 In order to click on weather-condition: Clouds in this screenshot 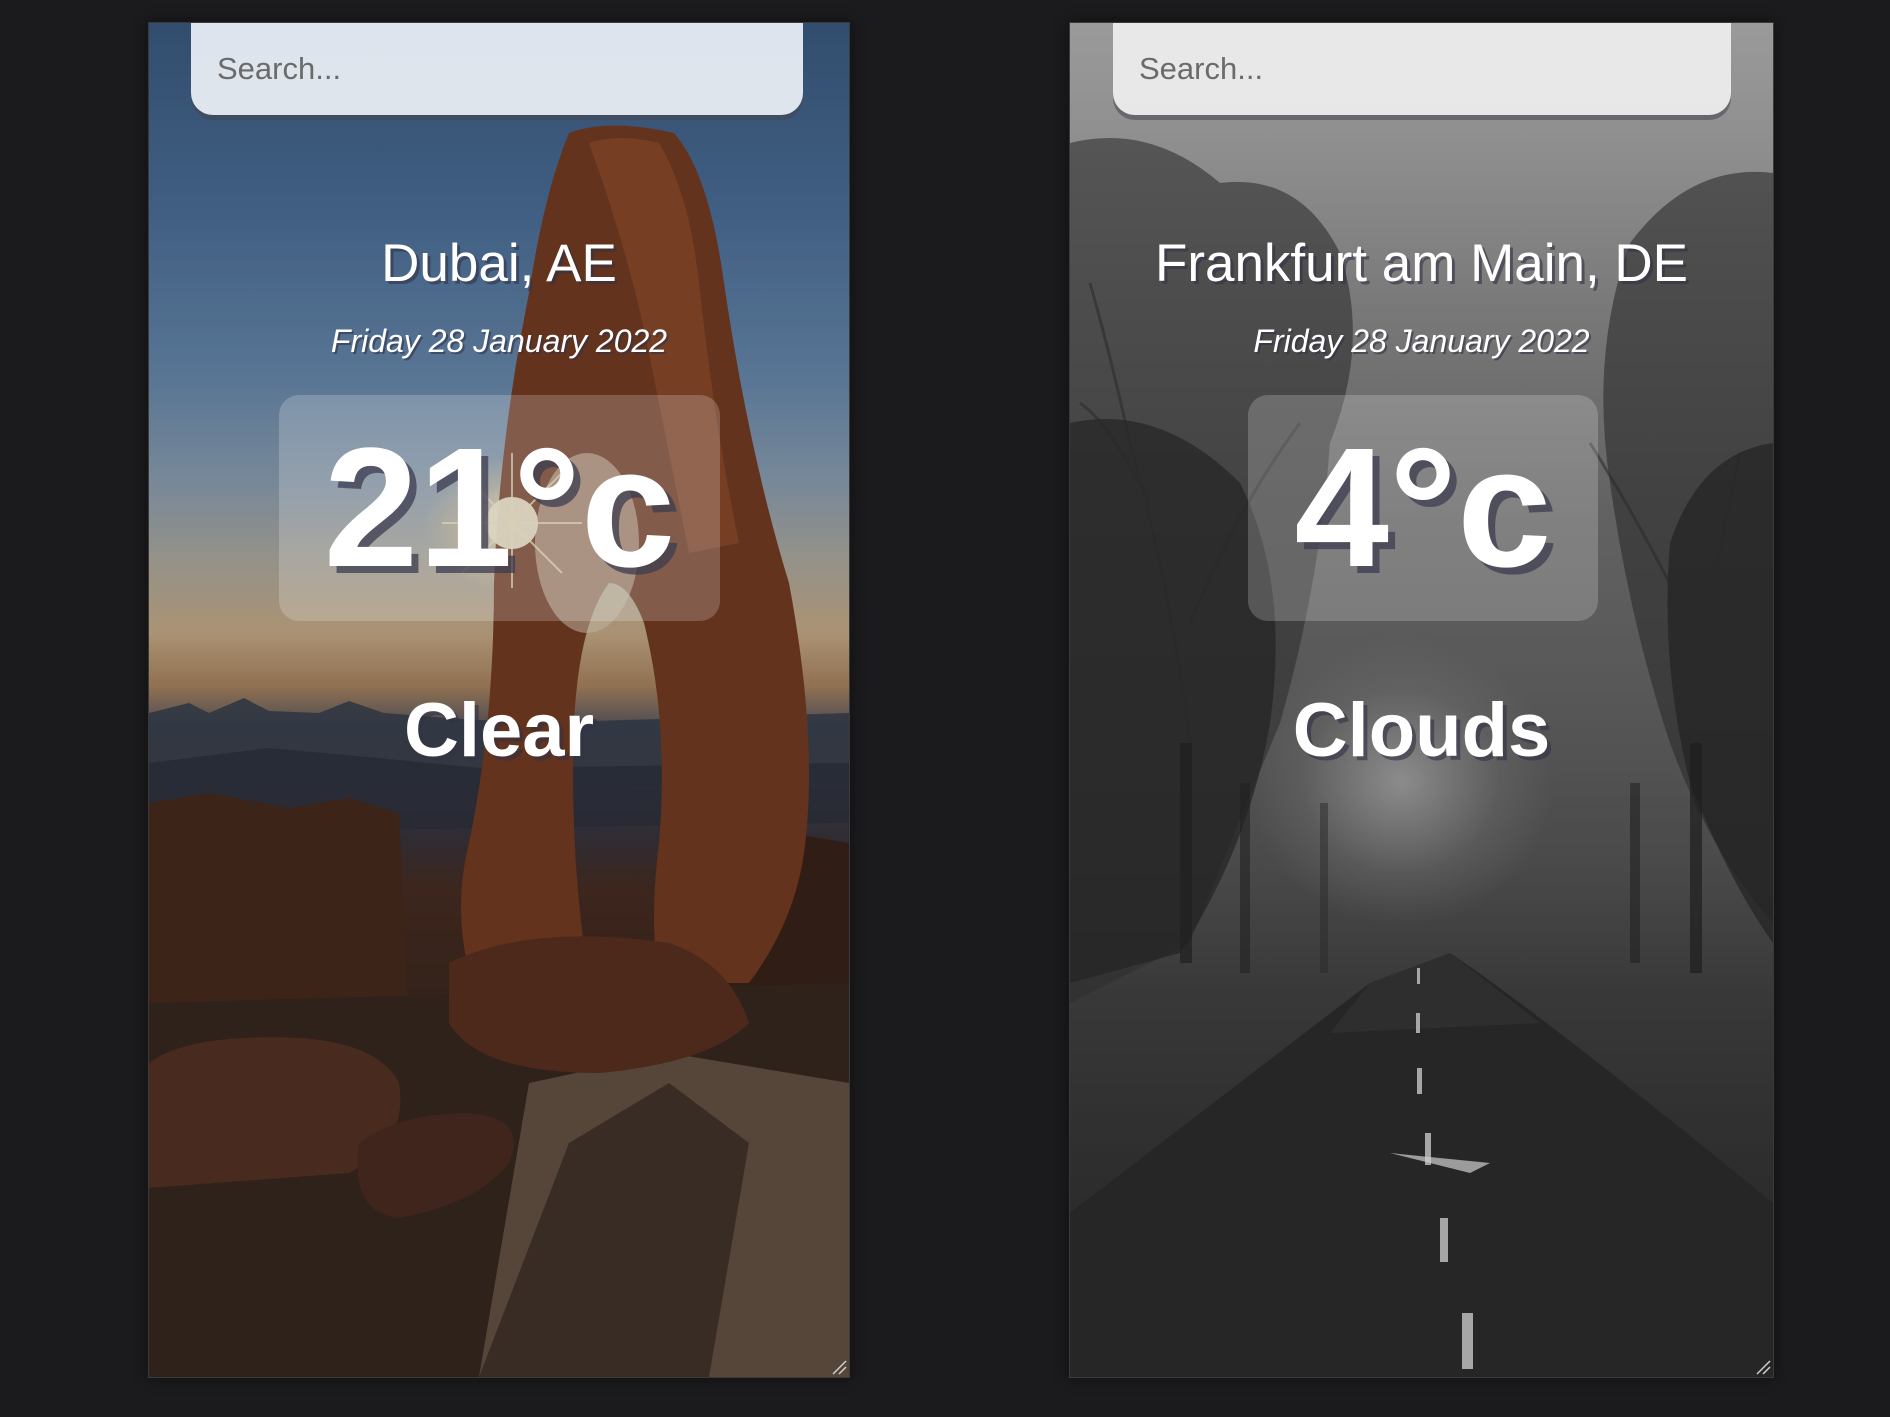, I will do `click(1421, 730)`.